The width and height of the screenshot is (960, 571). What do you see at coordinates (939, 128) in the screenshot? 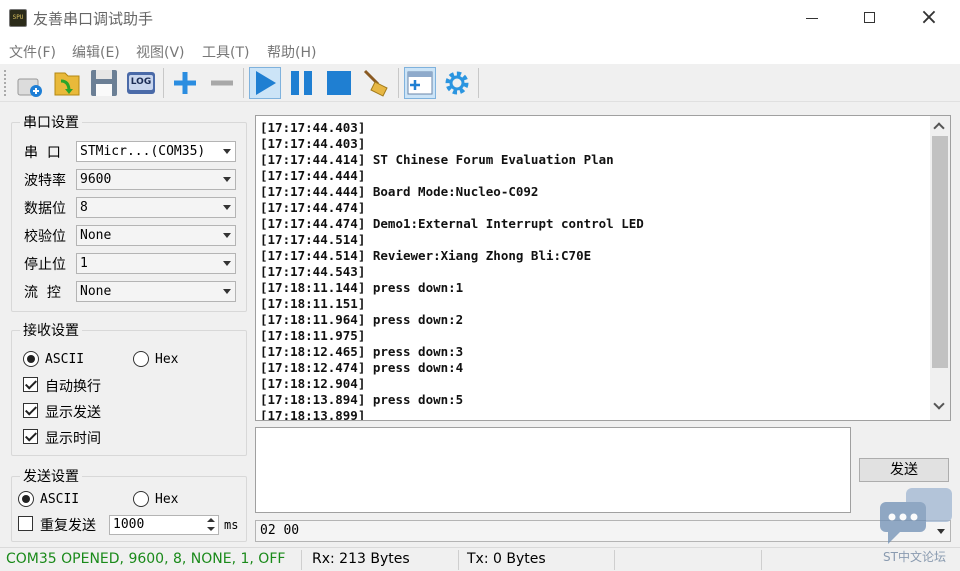
I see `scroll-up-icon` at bounding box center [939, 128].